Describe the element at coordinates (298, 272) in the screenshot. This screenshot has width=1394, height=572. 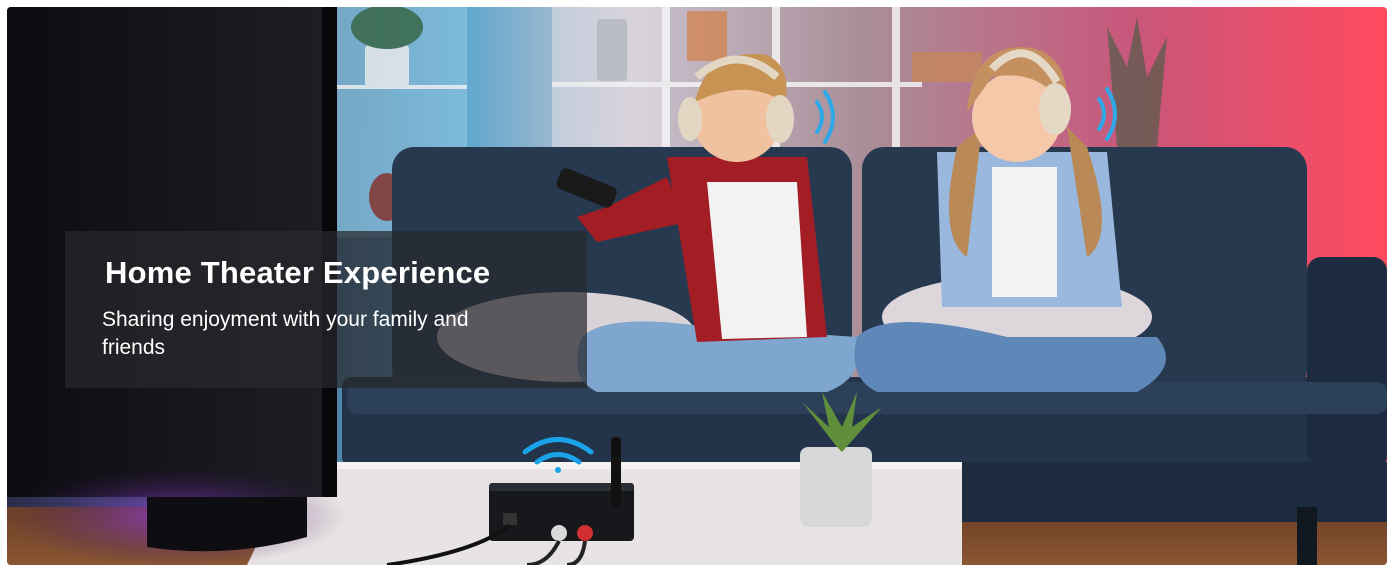
I see `banner-title: Home Theater Experience` at that location.